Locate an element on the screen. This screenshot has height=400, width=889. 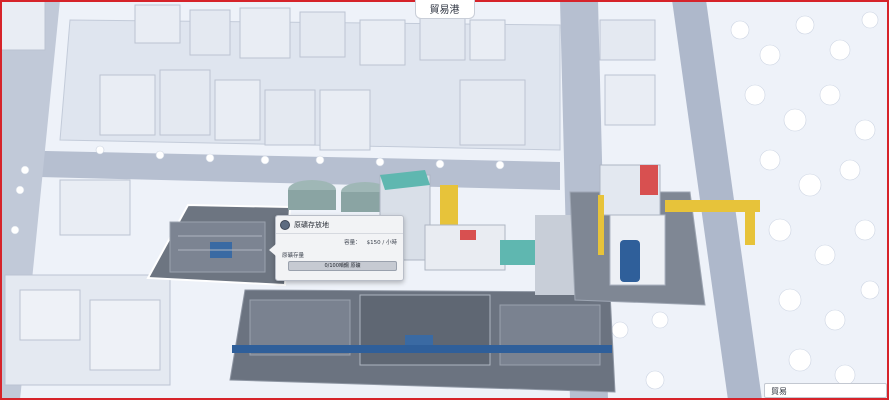
ore-storage-icon is located at coordinates (285, 224).